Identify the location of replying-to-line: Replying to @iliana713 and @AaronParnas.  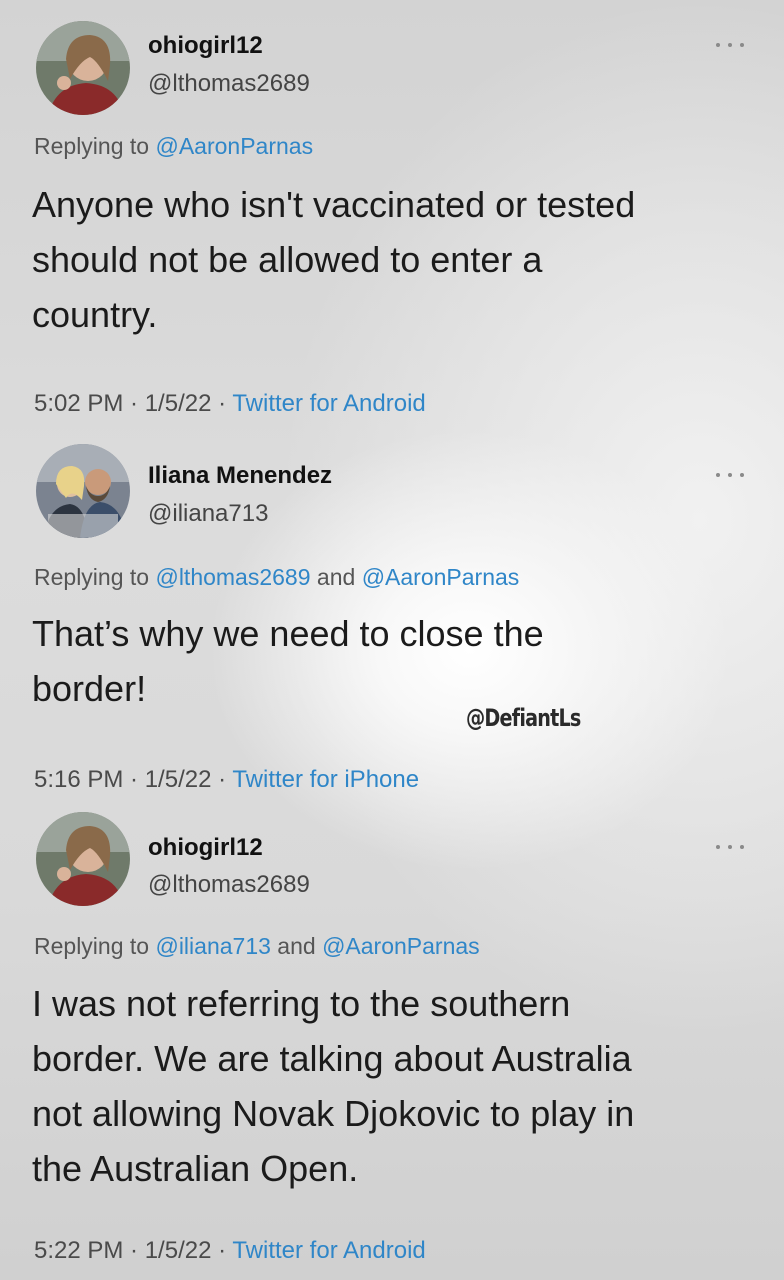
(257, 946).